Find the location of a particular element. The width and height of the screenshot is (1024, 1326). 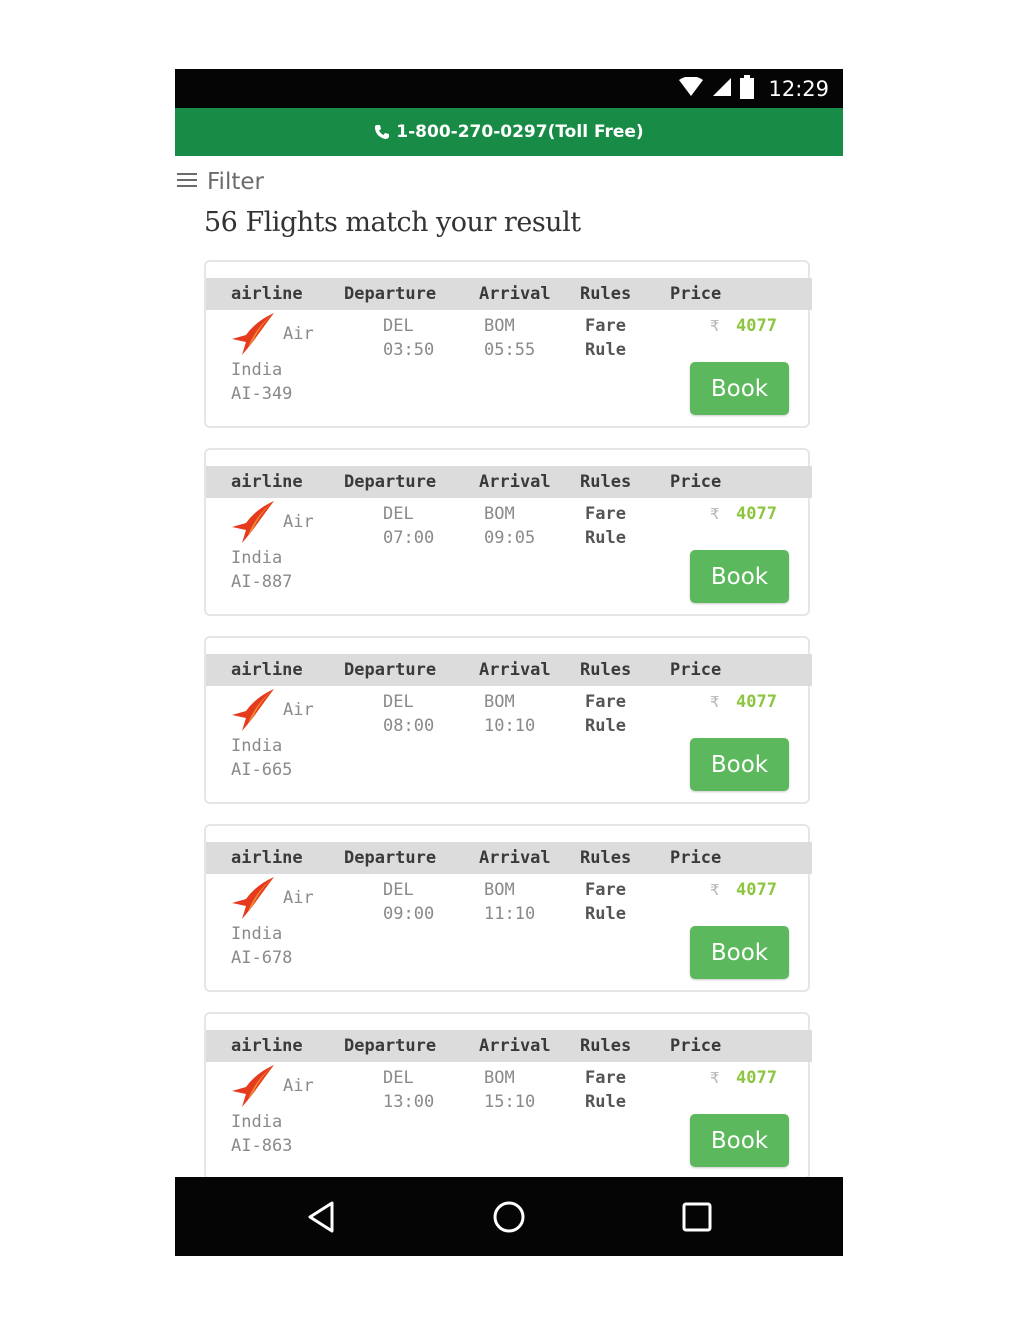

home-circle-icon is located at coordinates (509, 1217).